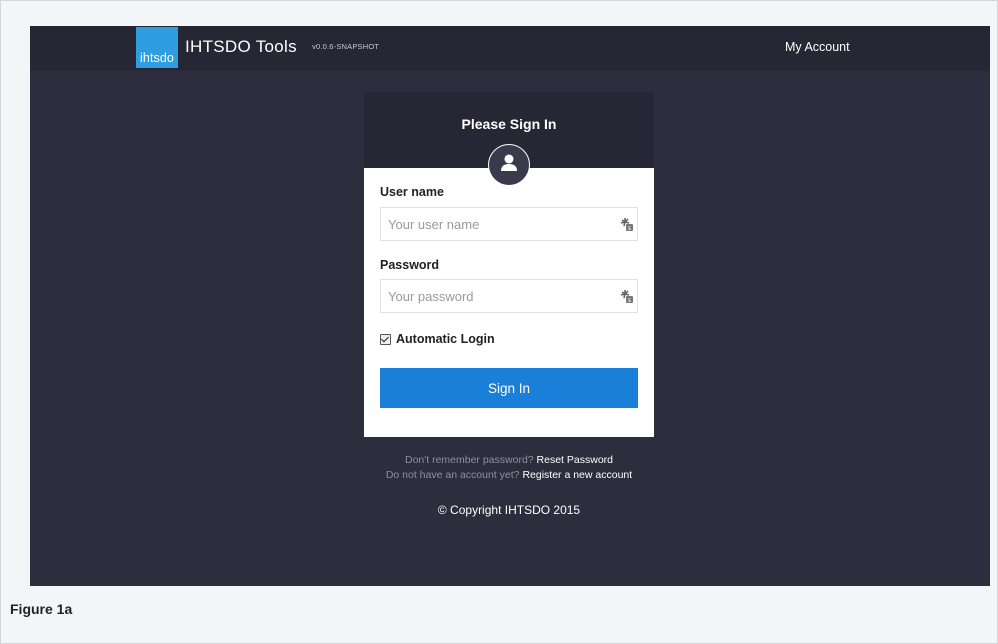 The width and height of the screenshot is (998, 644). I want to click on sign-in-button: Sign In, so click(509, 388).